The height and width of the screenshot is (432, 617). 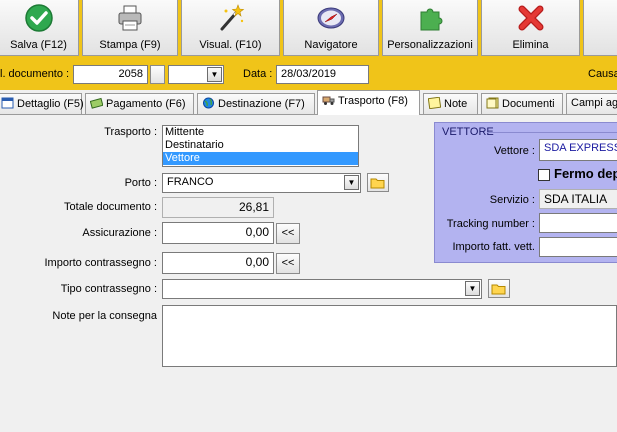 I want to click on save-button: Salva (F12), so click(x=39, y=28).